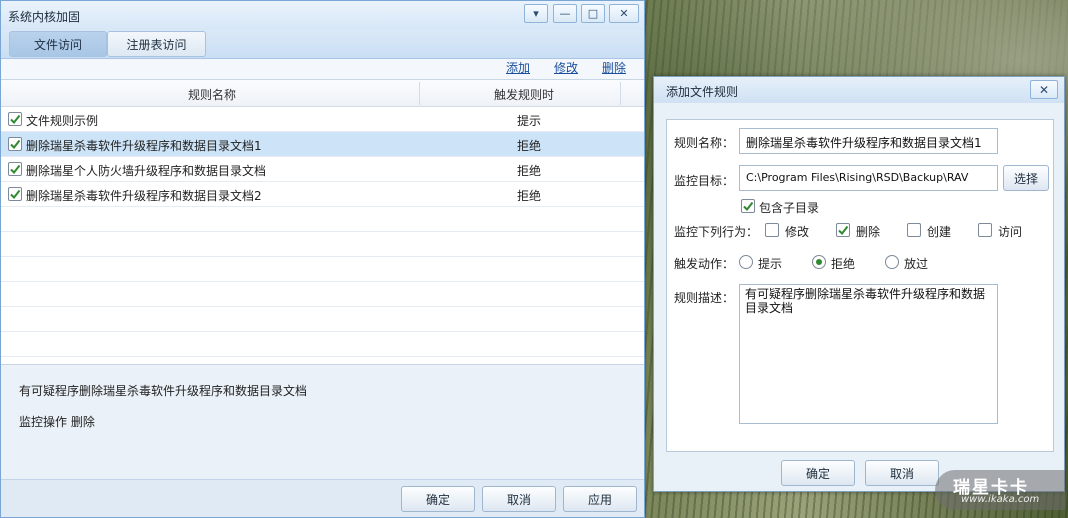 This screenshot has width=1068, height=518. I want to click on behavior-modify-label: 修改, so click(797, 232).